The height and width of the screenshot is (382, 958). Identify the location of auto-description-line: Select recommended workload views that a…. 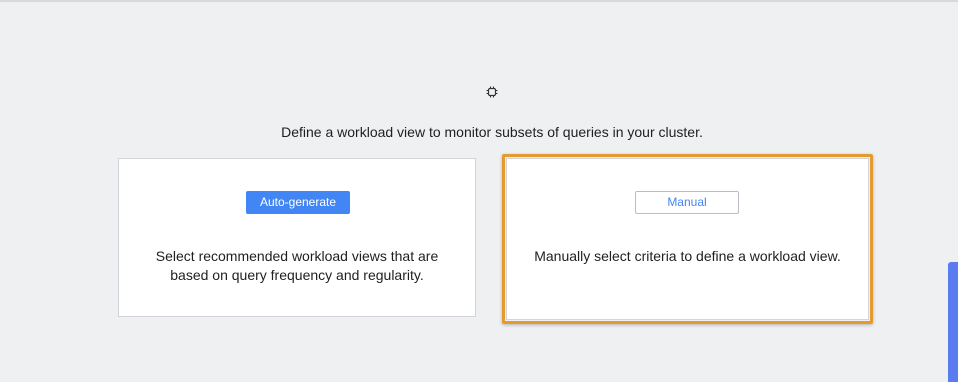
(297, 256).